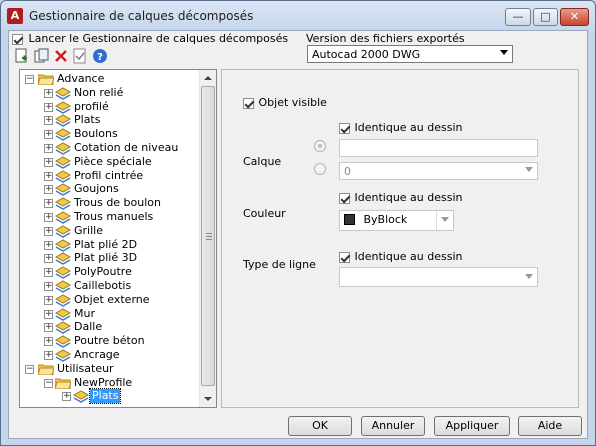 The height and width of the screenshot is (446, 596). Describe the element at coordinates (472, 426) in the screenshot. I see `apply-button: Appliquer` at that location.